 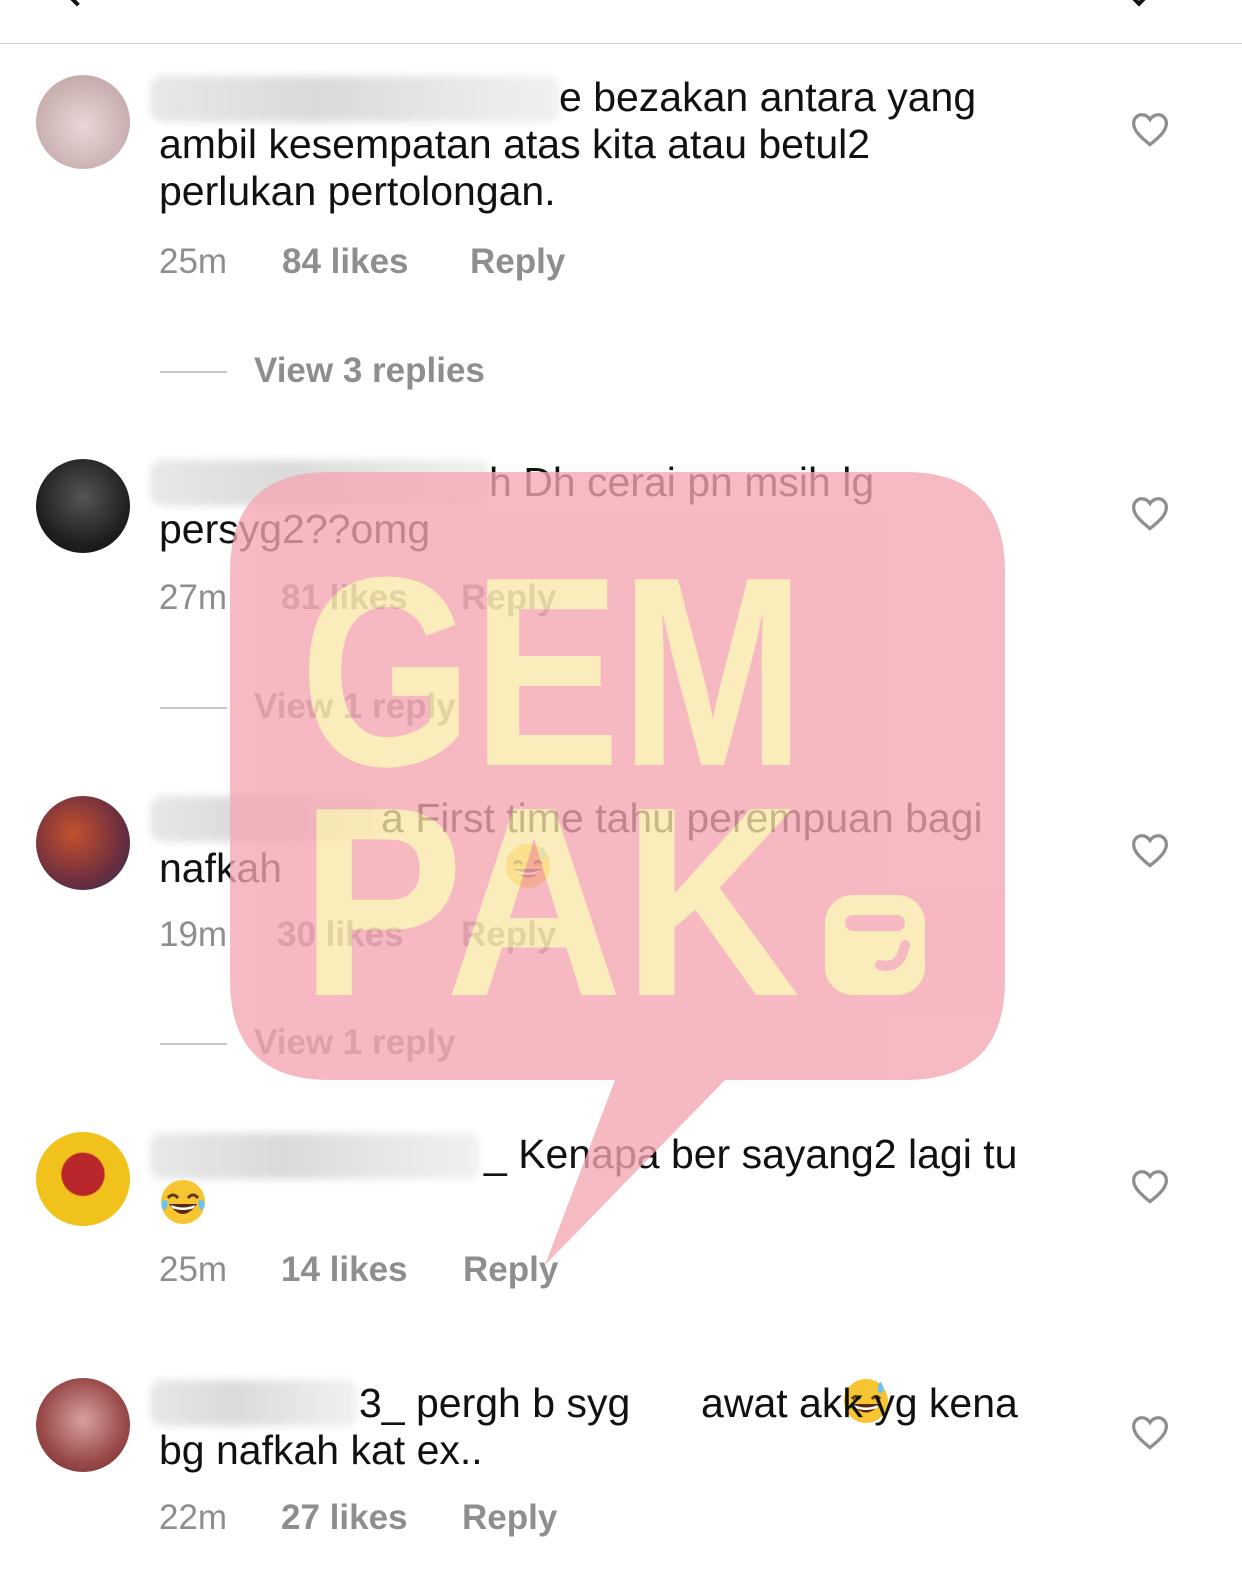 I want to click on likes-count: 14 likes, so click(x=344, y=1270).